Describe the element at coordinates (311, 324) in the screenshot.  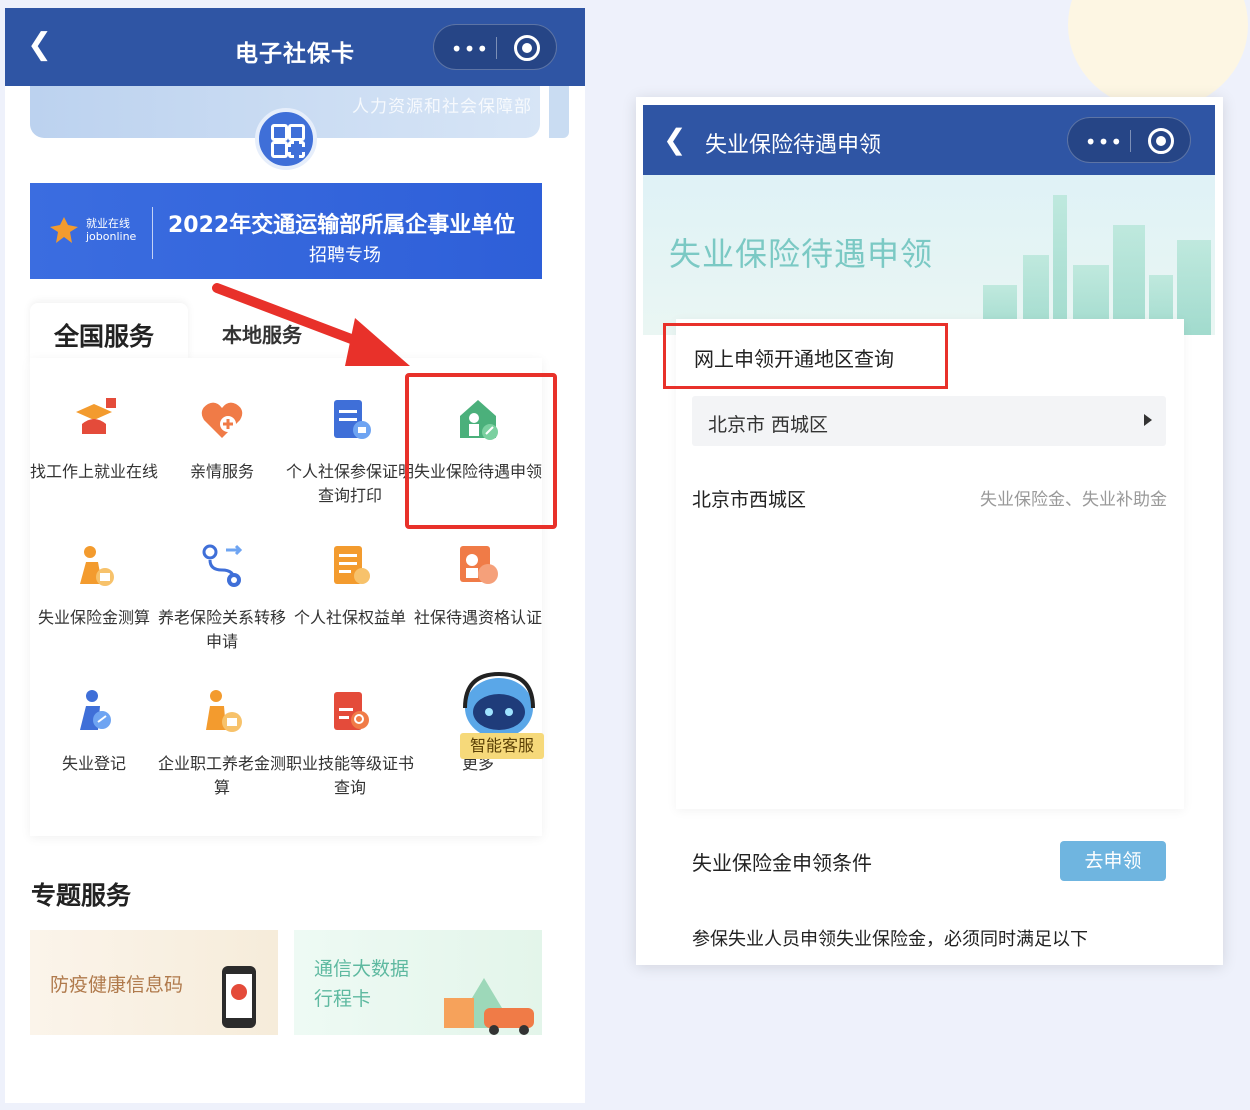
I see `red-arrow-annotation` at that location.